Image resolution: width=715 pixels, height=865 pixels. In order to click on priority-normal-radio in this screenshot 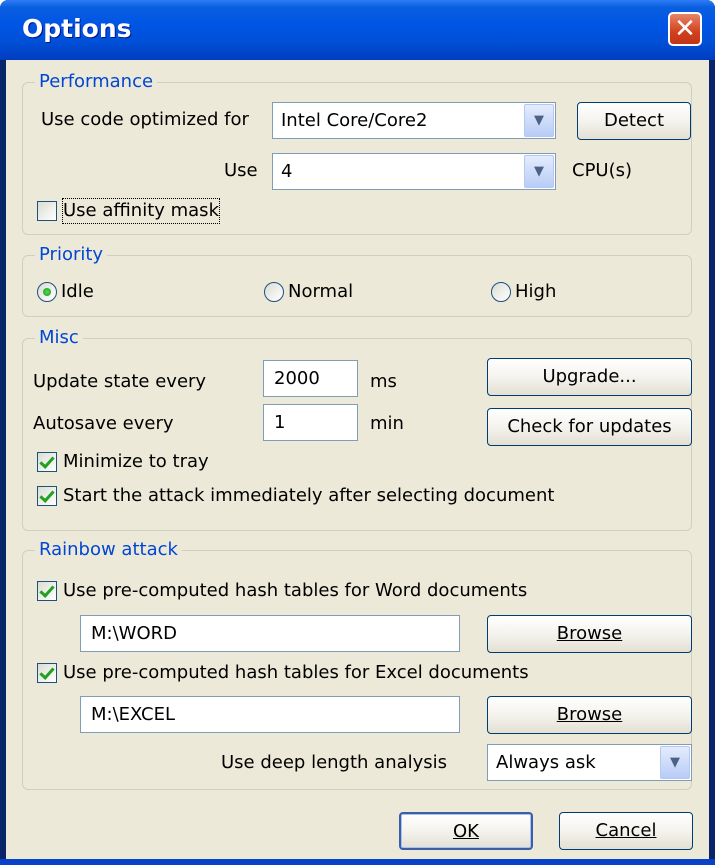, I will do `click(274, 292)`.